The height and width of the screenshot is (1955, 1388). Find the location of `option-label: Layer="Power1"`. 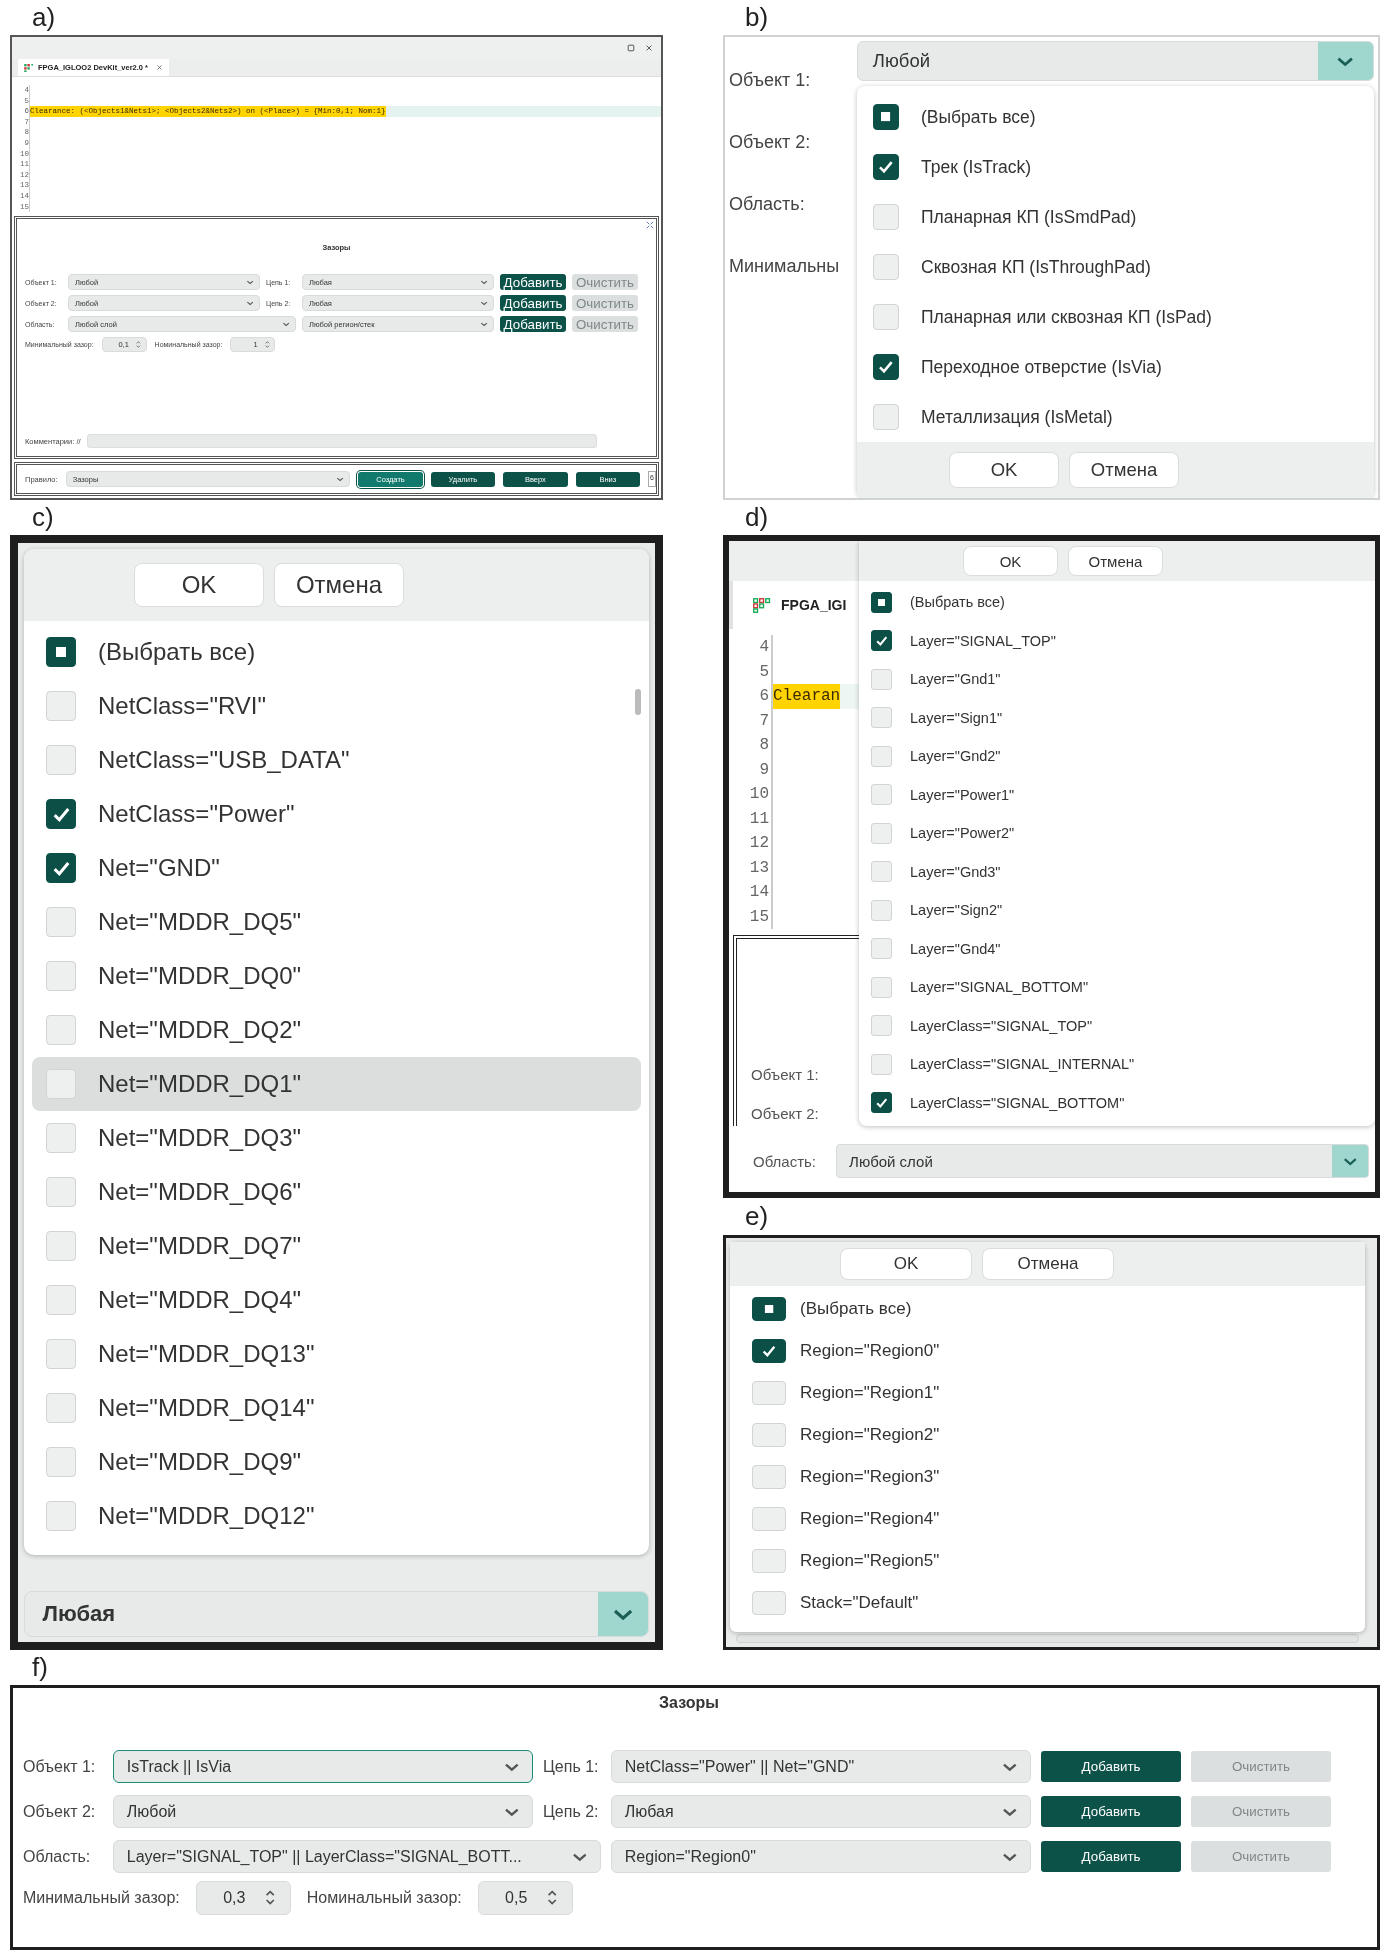

option-label: Layer="Power1" is located at coordinates (962, 794).